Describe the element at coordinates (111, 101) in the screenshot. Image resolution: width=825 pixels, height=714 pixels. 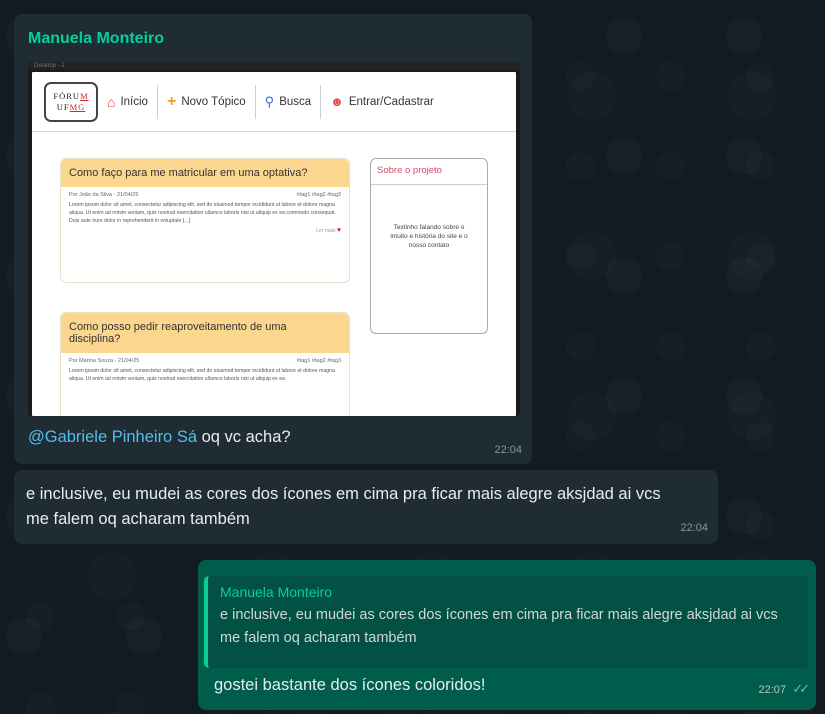
I see `home-icon: ⌂` at that location.